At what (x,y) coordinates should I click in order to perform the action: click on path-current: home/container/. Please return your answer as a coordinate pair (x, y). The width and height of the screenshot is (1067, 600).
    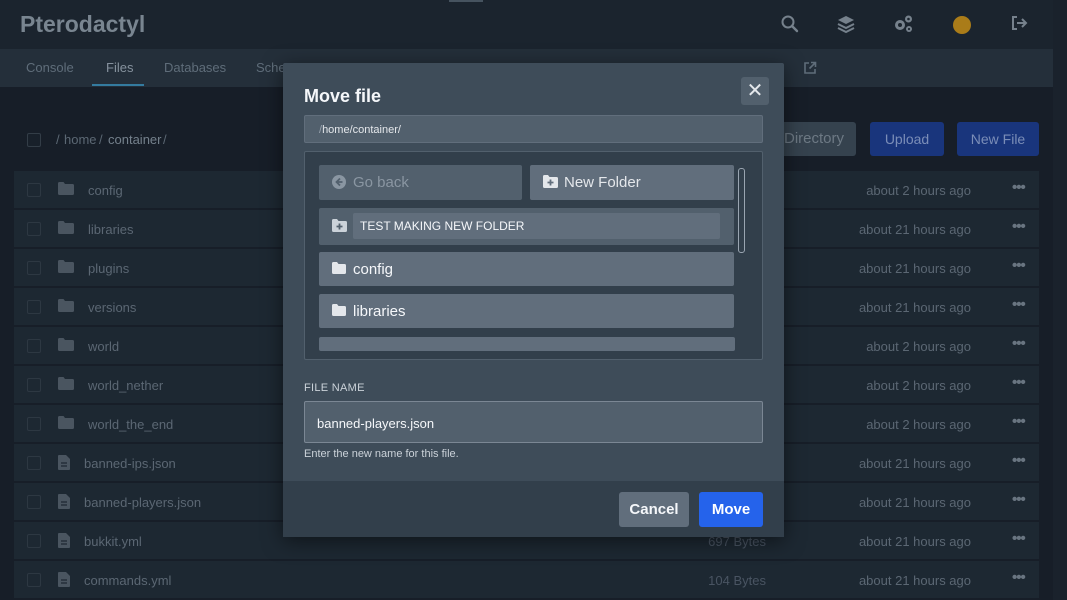
    Looking at the image, I should click on (361, 130).